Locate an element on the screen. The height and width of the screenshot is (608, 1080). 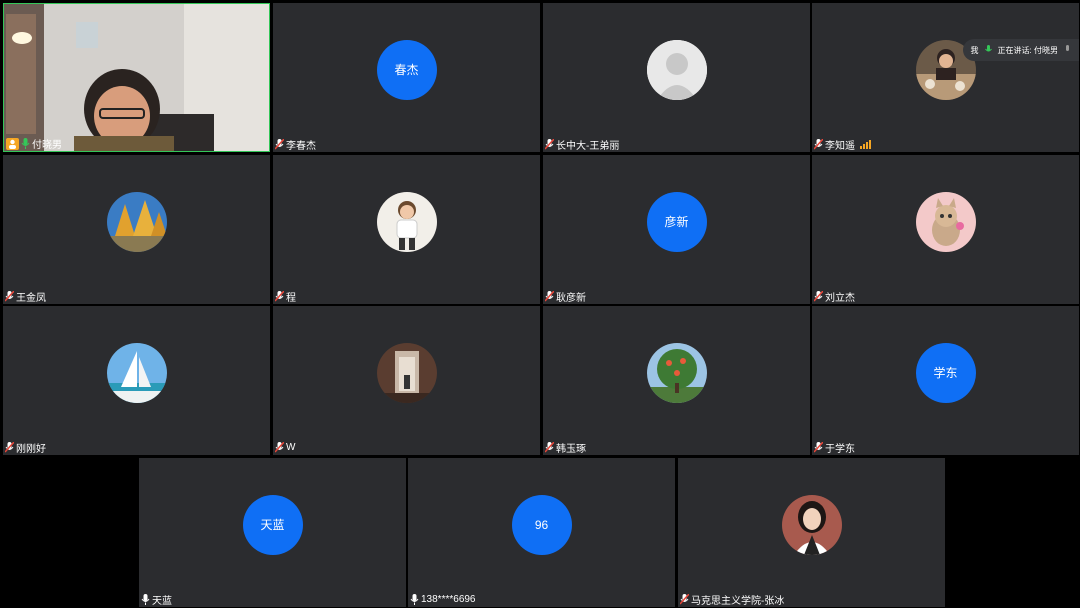
participant-name-bar: 长中大-王弟丽 is located at coordinates (582, 145).